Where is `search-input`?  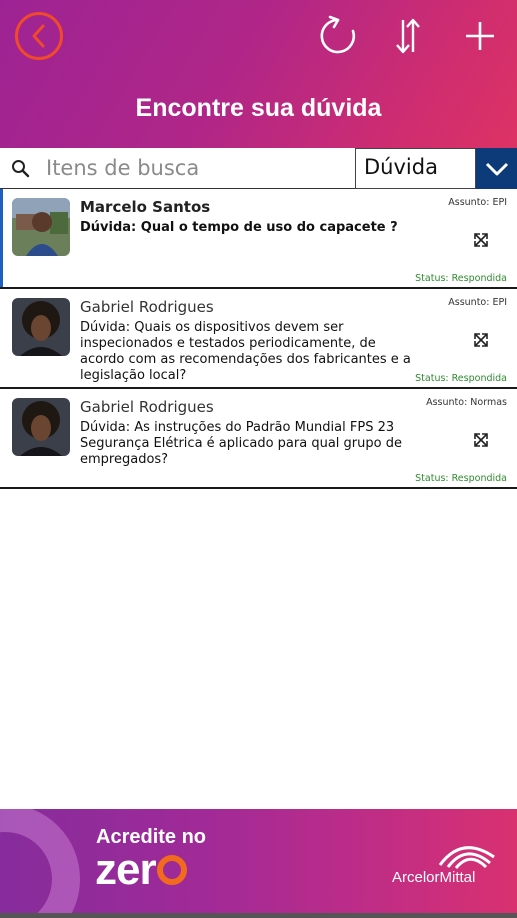
search-input is located at coordinates (196, 168).